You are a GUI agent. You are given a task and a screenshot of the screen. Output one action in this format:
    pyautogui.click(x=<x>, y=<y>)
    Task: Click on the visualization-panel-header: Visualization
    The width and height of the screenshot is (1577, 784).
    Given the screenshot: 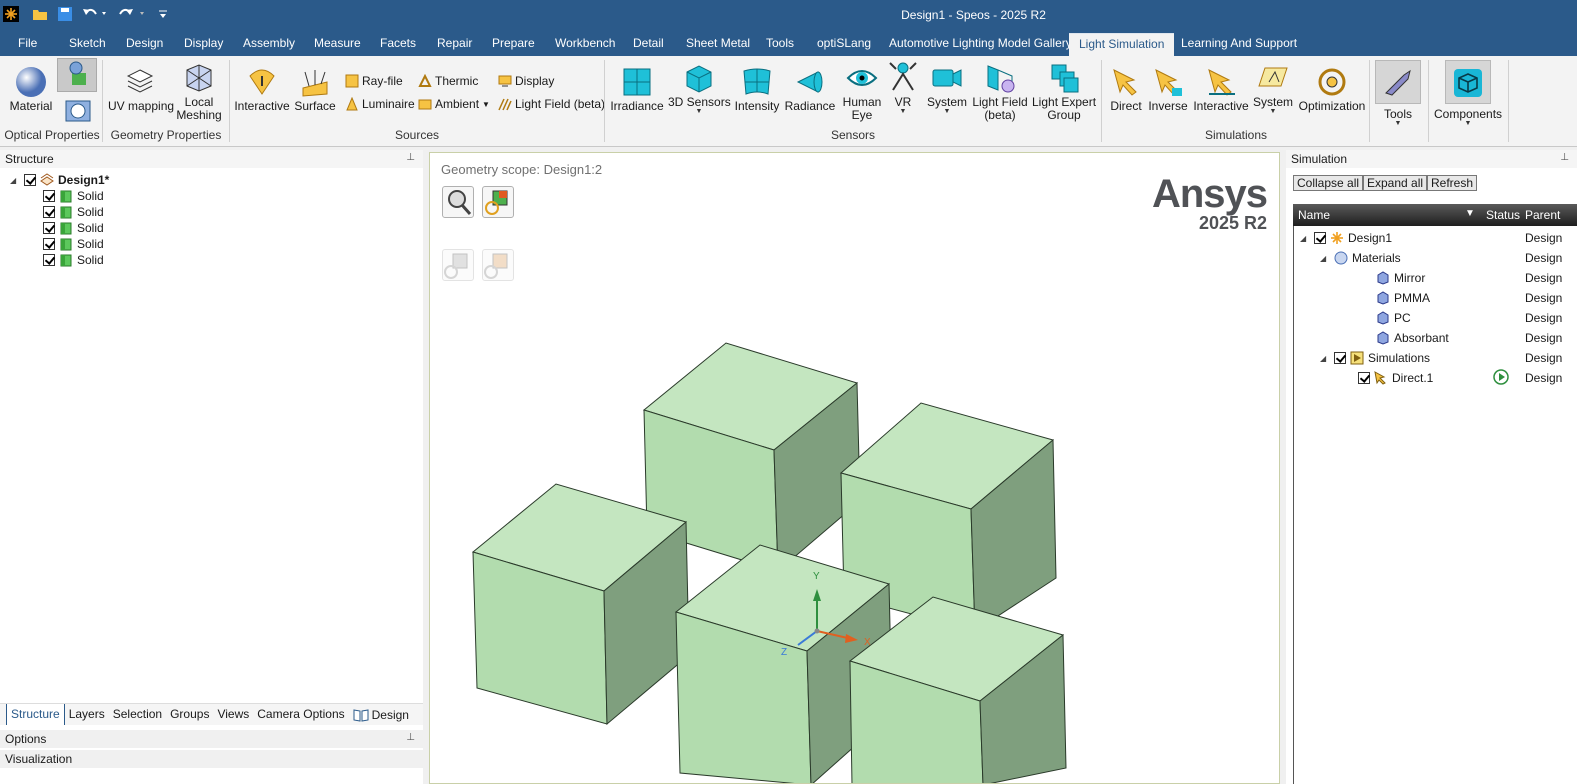 What is the action you would take?
    pyautogui.click(x=211, y=759)
    